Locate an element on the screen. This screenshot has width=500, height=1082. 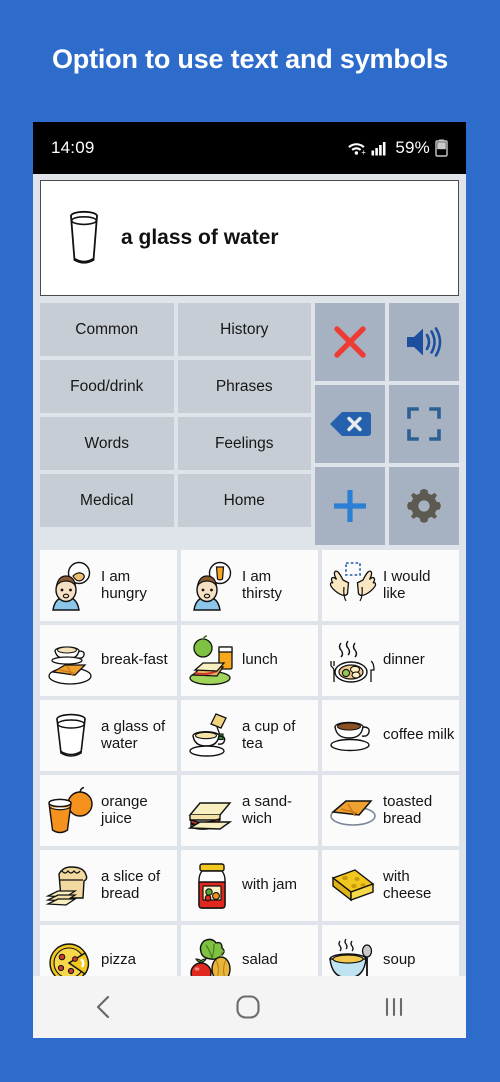
symbol-label: with jam is located at coordinates (270, 885).